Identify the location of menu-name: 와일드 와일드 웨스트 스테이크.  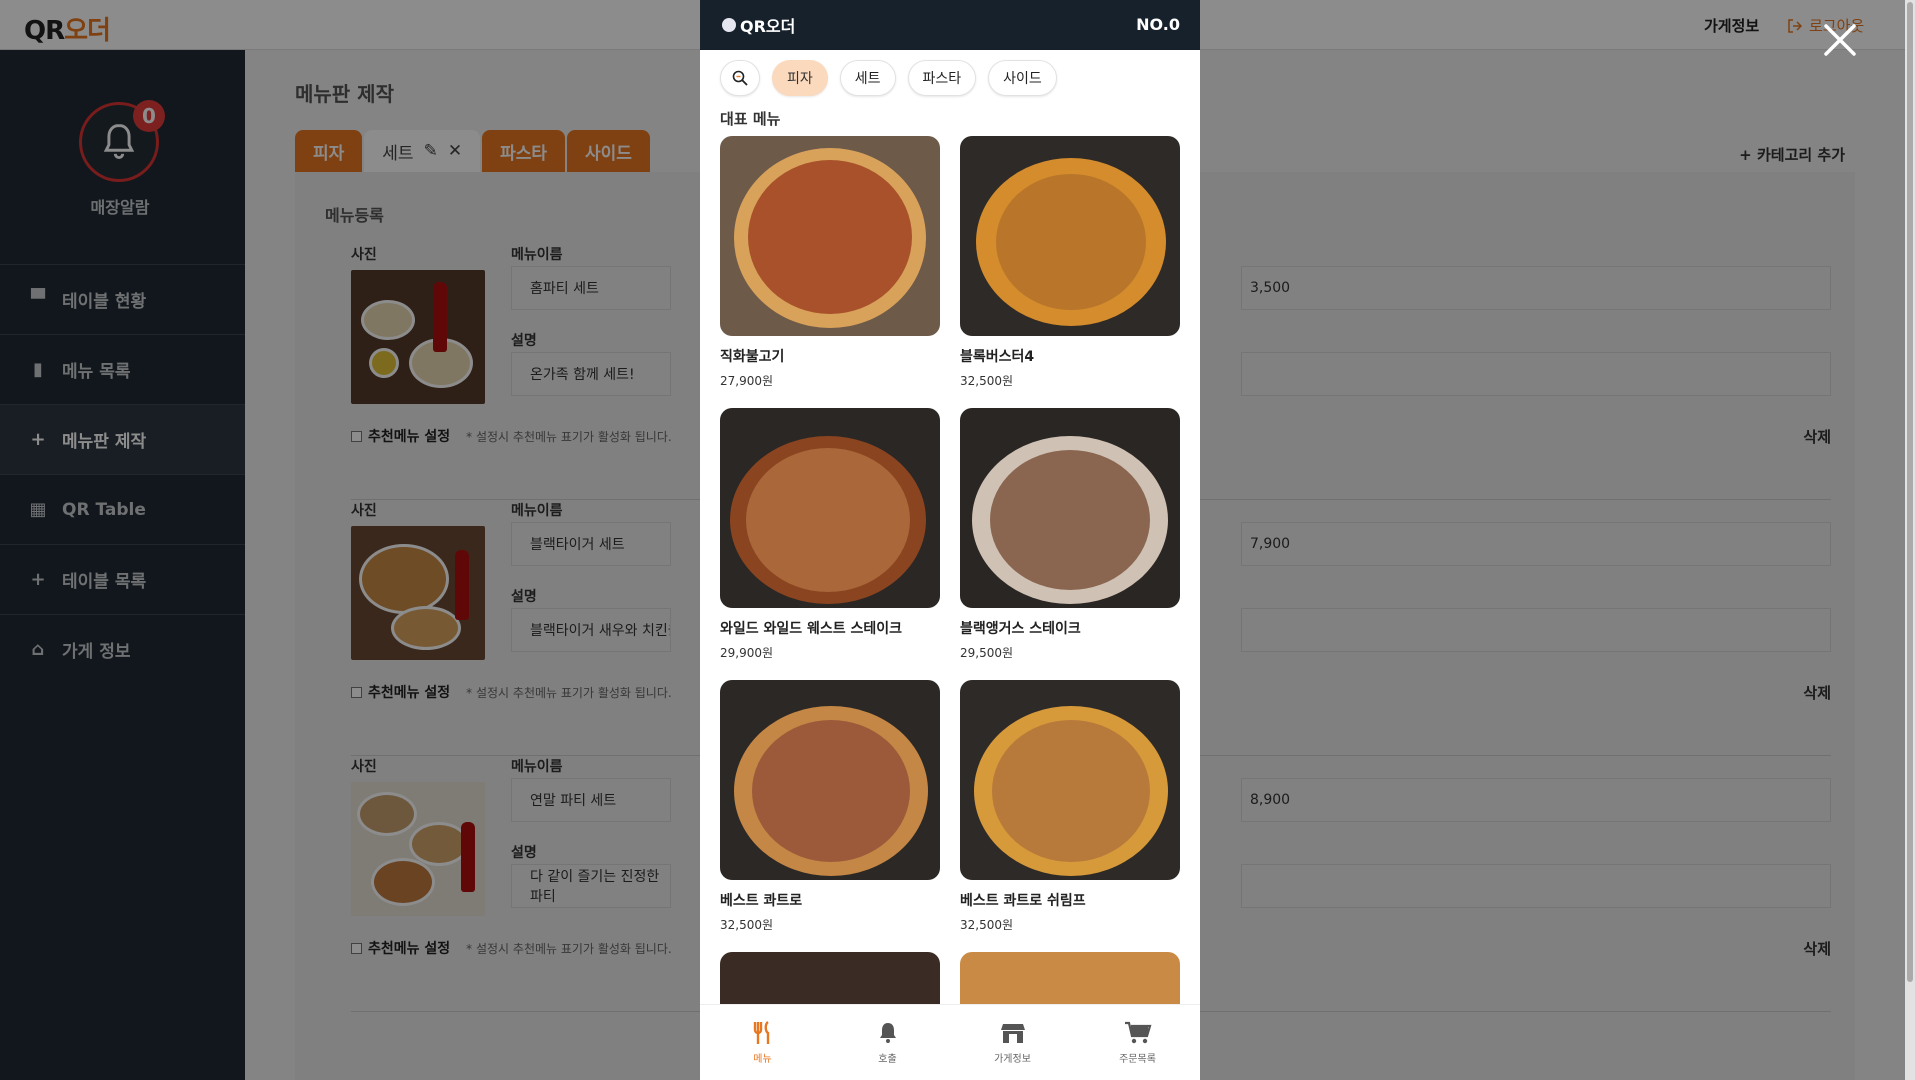
(811, 629).